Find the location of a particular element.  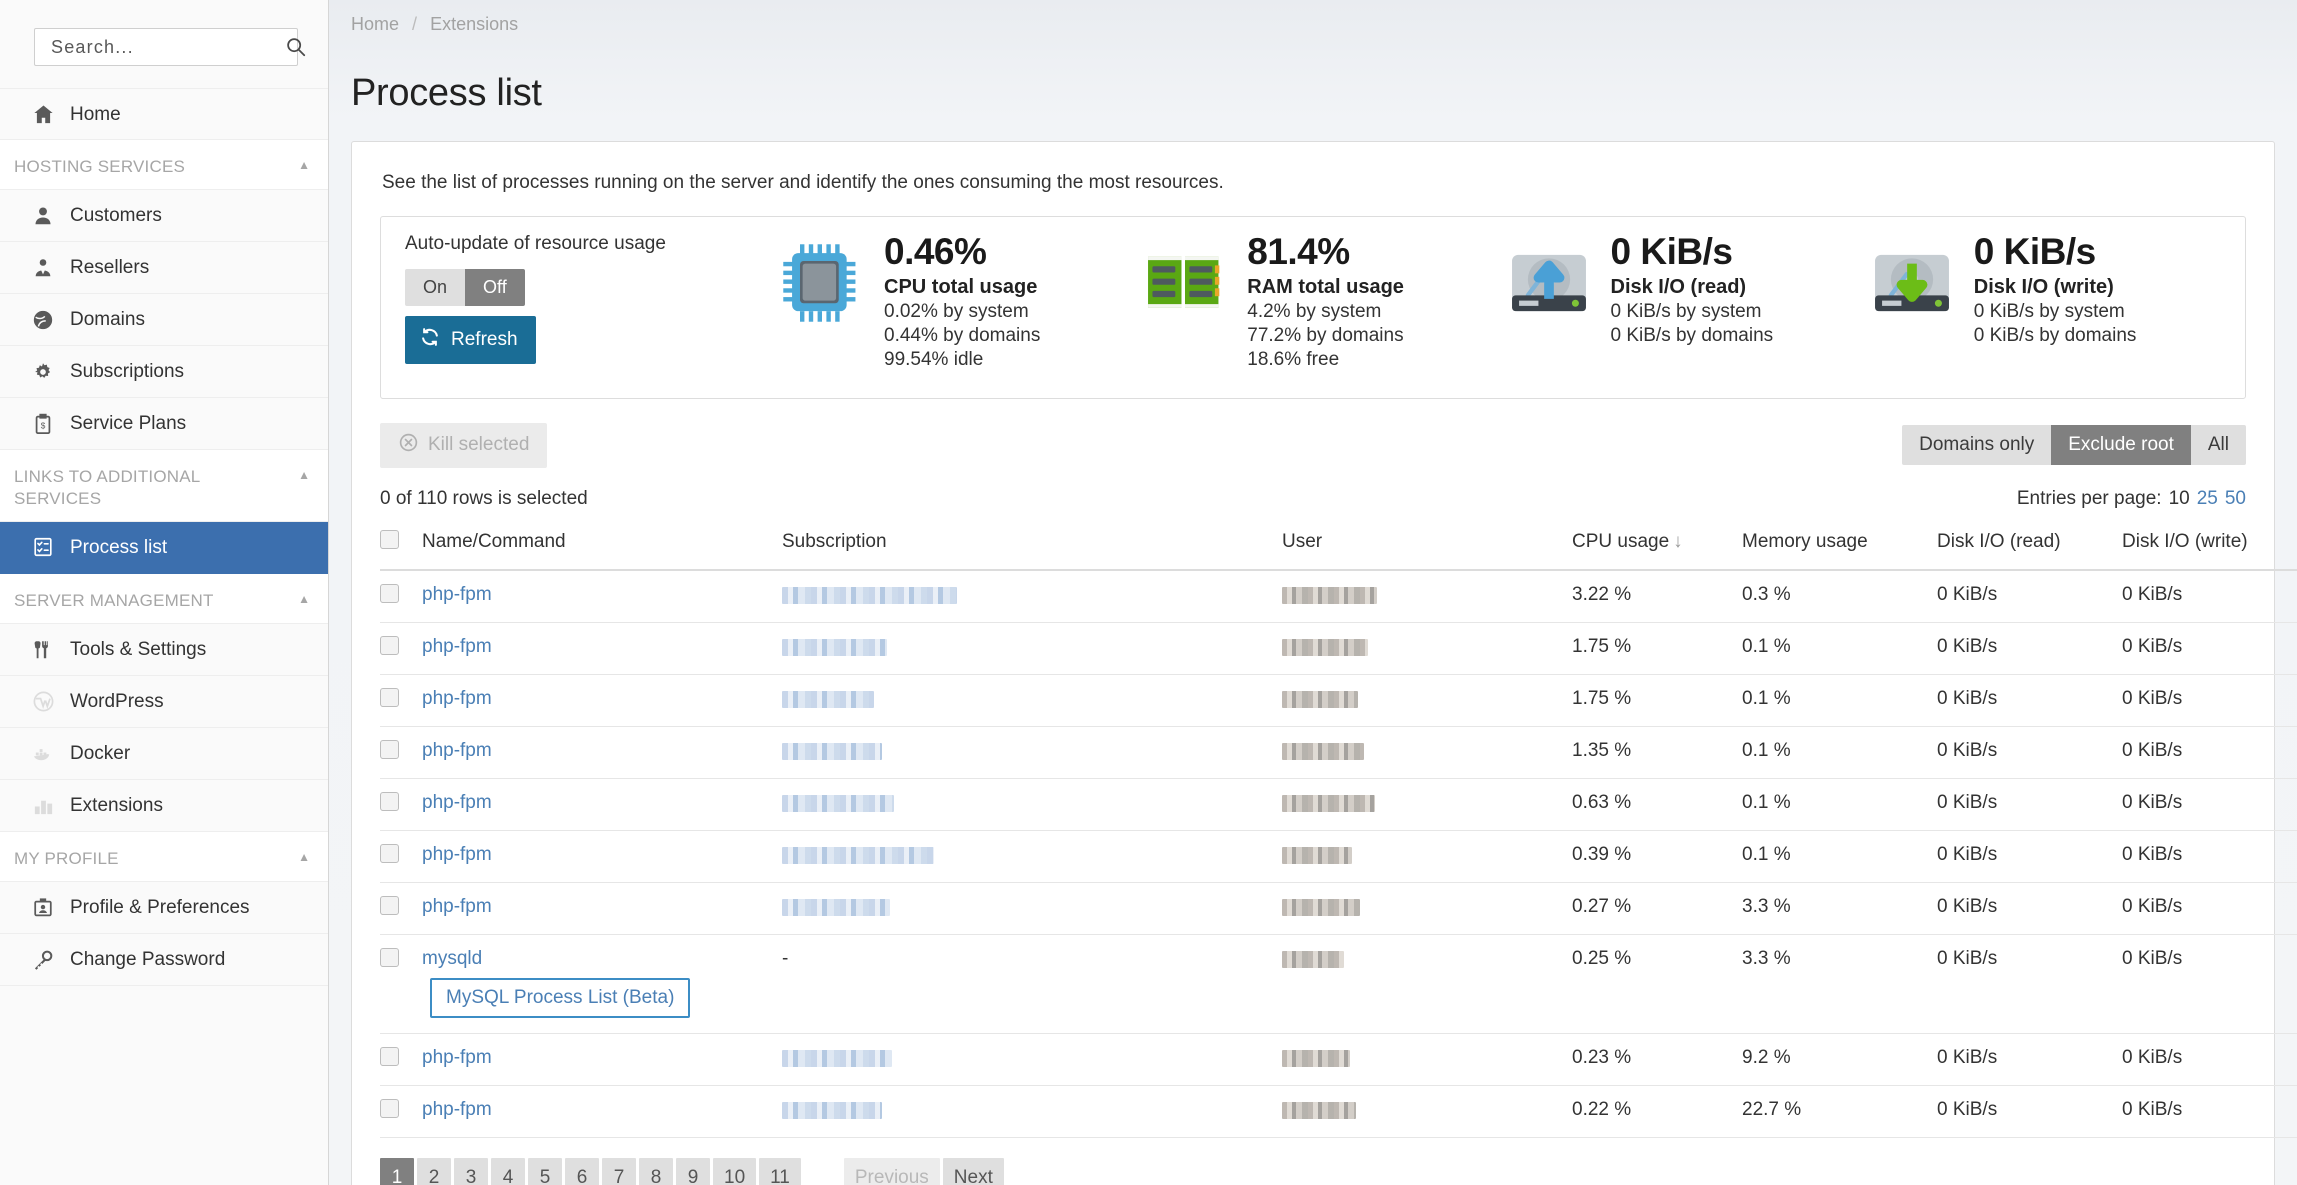

entries-per-page-current: 10 is located at coordinates (2179, 498).